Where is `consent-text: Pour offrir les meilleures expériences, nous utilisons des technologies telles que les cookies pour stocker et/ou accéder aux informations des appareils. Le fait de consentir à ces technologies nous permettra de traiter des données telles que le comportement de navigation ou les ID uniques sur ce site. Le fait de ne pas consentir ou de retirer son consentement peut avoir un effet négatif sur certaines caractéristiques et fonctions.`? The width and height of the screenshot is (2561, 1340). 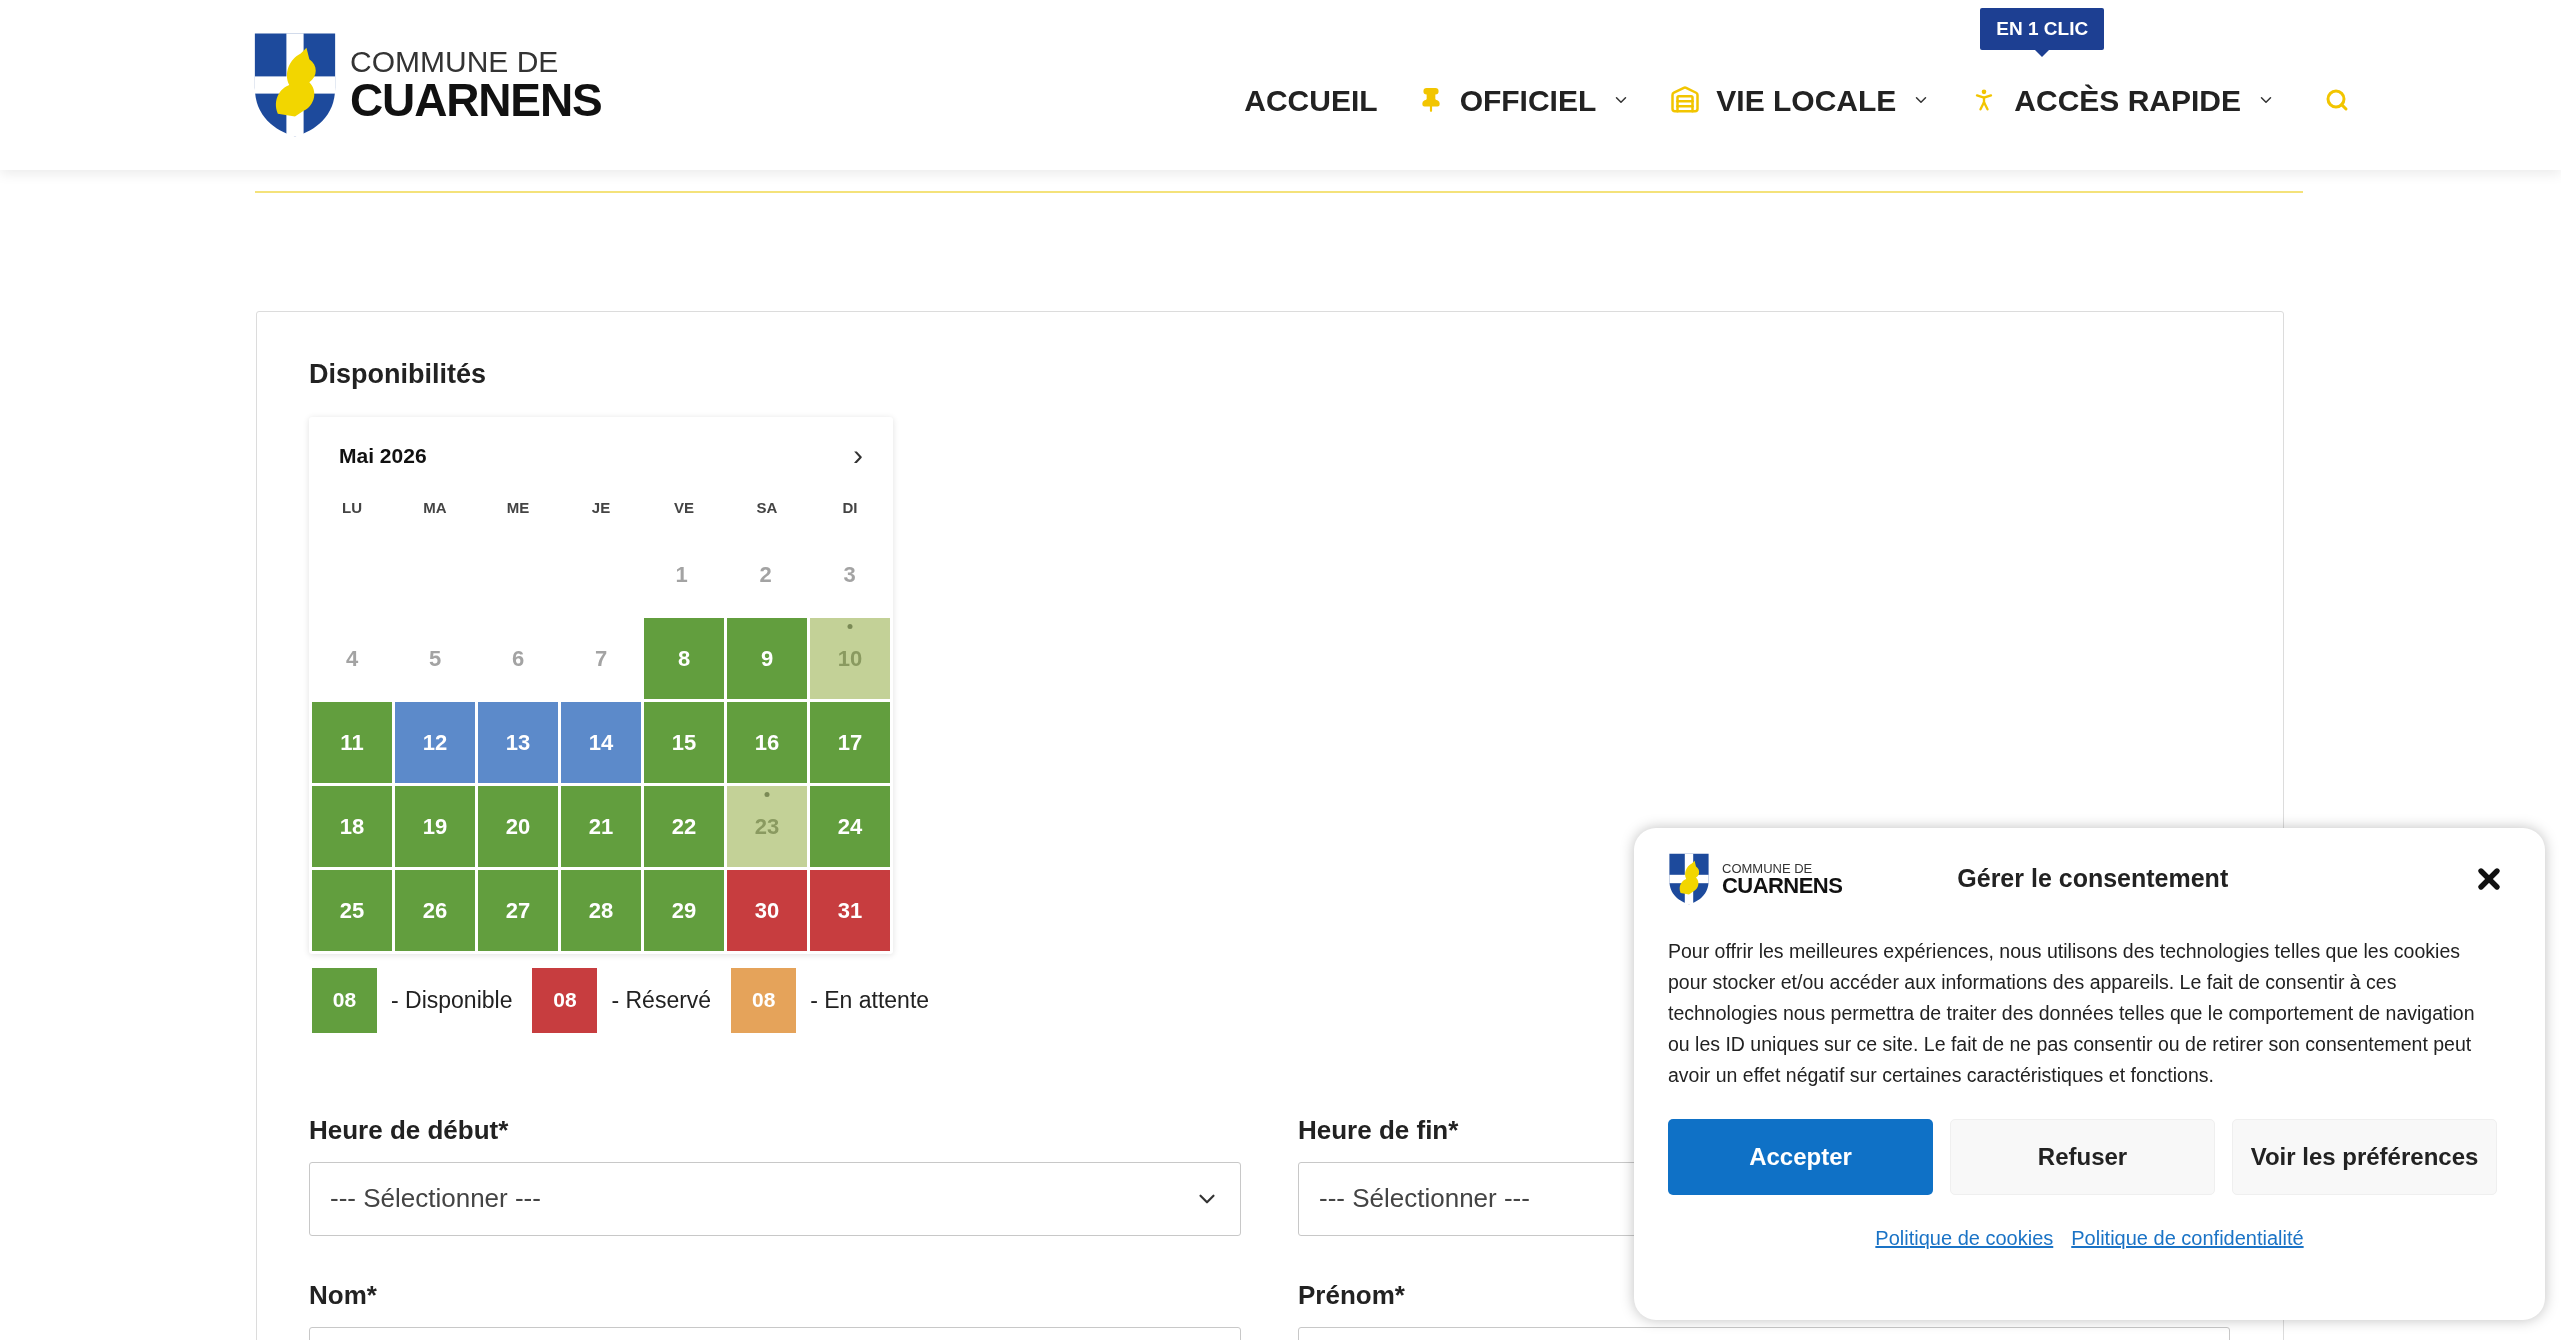
consent-text: Pour offrir les meilleures expériences, nous utilisons des technologies telles que les cookies pour stocker et/ou accéder aux informations des appareils. Le fait de consentir à ces technologies nous permettra de traiter des données telles que le comportement de navigation ou les ID uniques sur ce site. Le fait de ne pas consentir ou de retirer son consentement peut avoir un effet négatif sur certaines caractéristiques et fonctions. is located at coordinates (2072, 1013).